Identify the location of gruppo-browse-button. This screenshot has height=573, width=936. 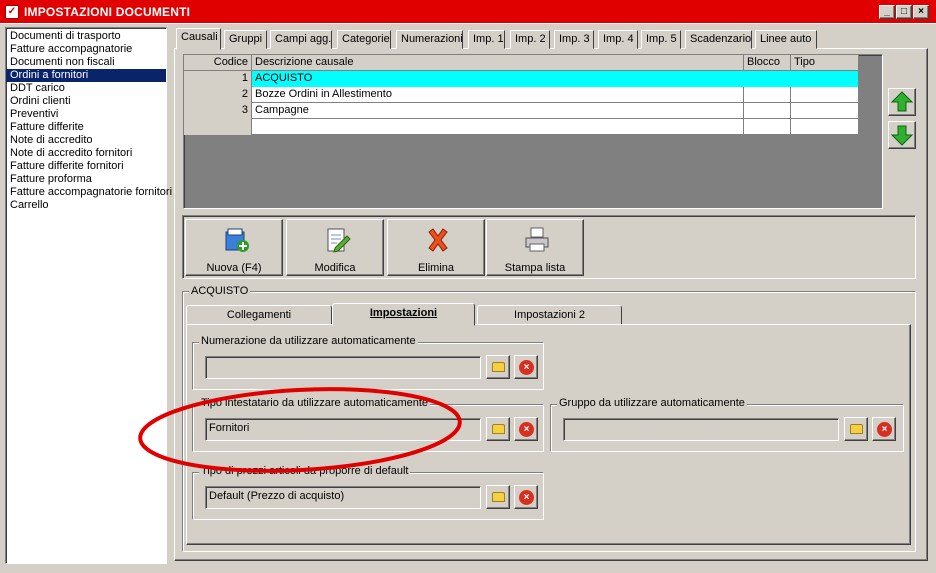
(856, 429).